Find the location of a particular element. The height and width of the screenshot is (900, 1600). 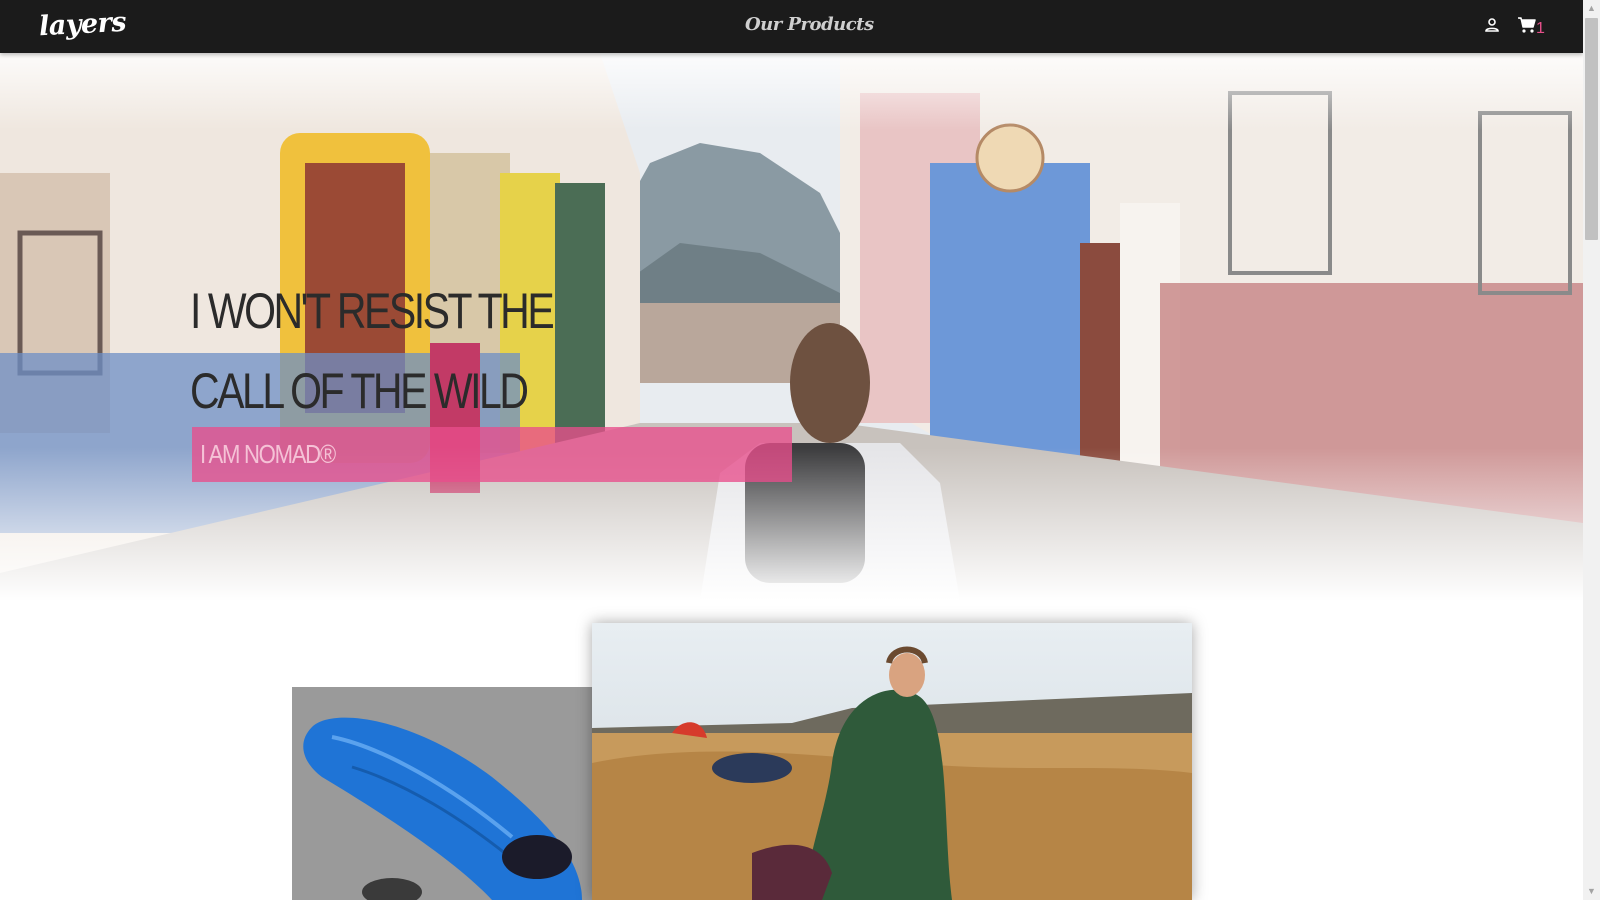

our-products-link: Our Products is located at coordinates (809, 24).